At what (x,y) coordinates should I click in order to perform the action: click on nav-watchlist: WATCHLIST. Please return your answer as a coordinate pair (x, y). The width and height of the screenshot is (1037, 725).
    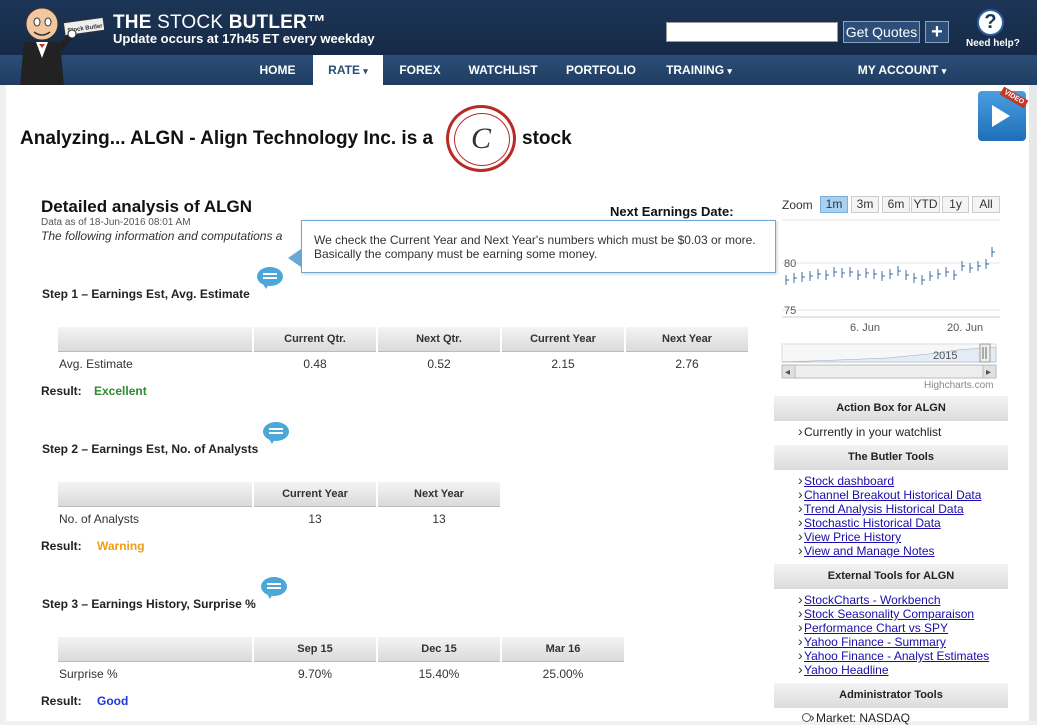
    Looking at the image, I should click on (503, 70).